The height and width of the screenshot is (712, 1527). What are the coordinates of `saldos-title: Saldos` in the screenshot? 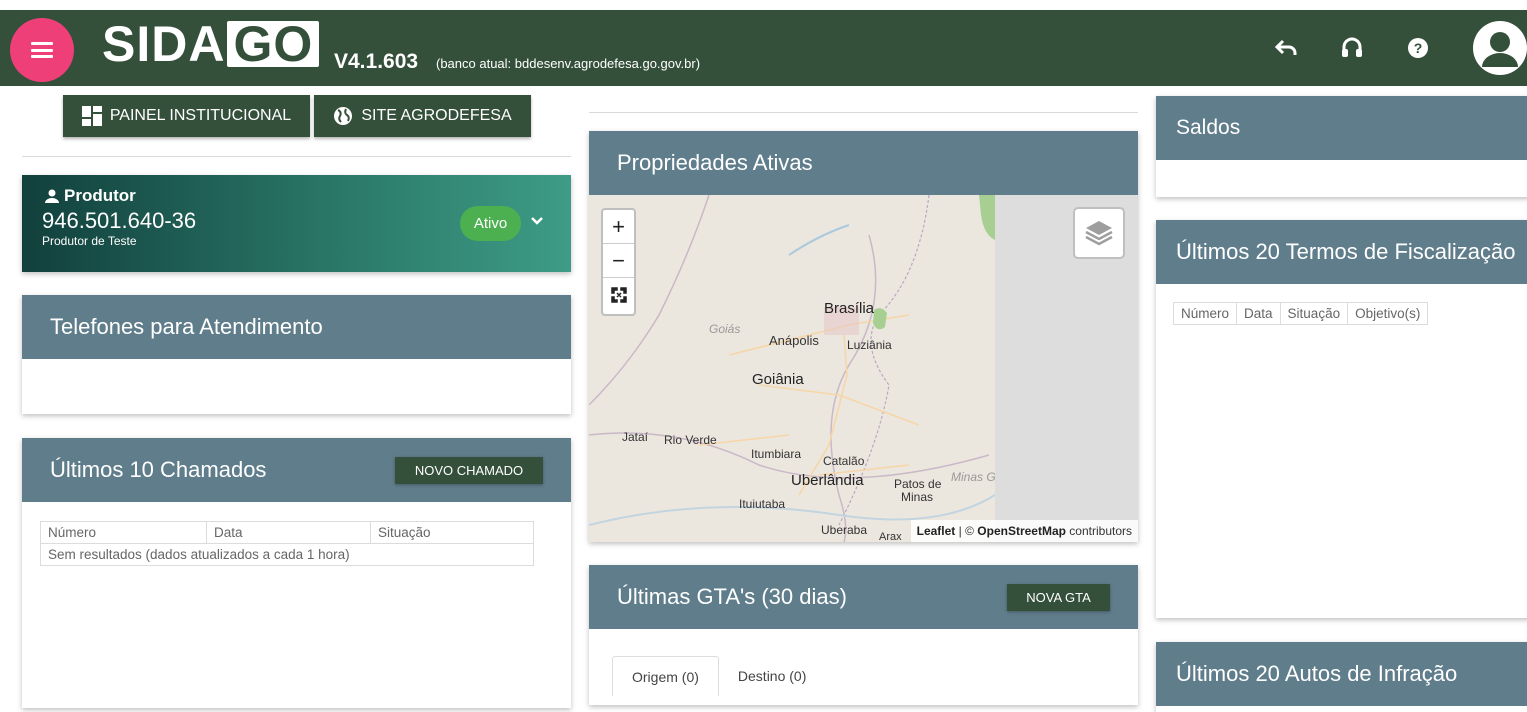 It's located at (1341, 128).